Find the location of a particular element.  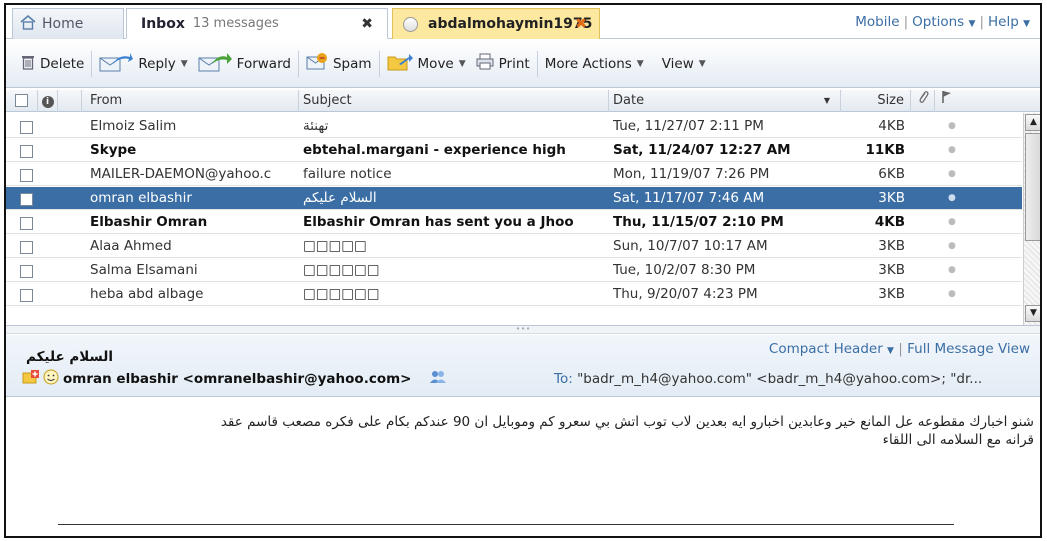

flag-column is located at coordinates (947, 101).